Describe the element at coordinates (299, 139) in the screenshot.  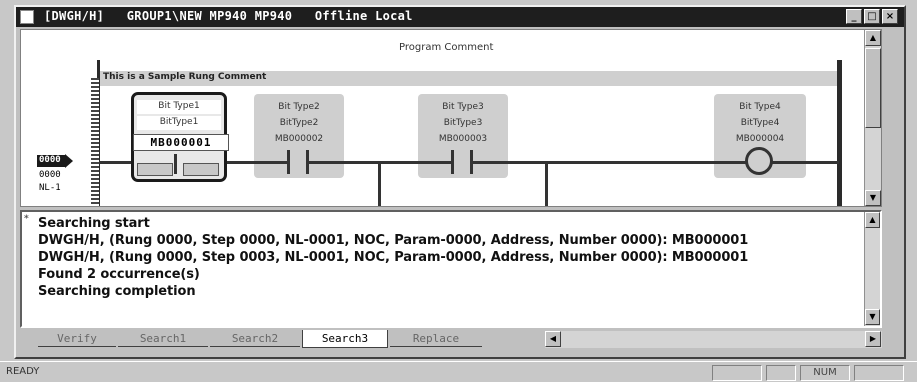
I see `contact-2-address: MB000002` at that location.